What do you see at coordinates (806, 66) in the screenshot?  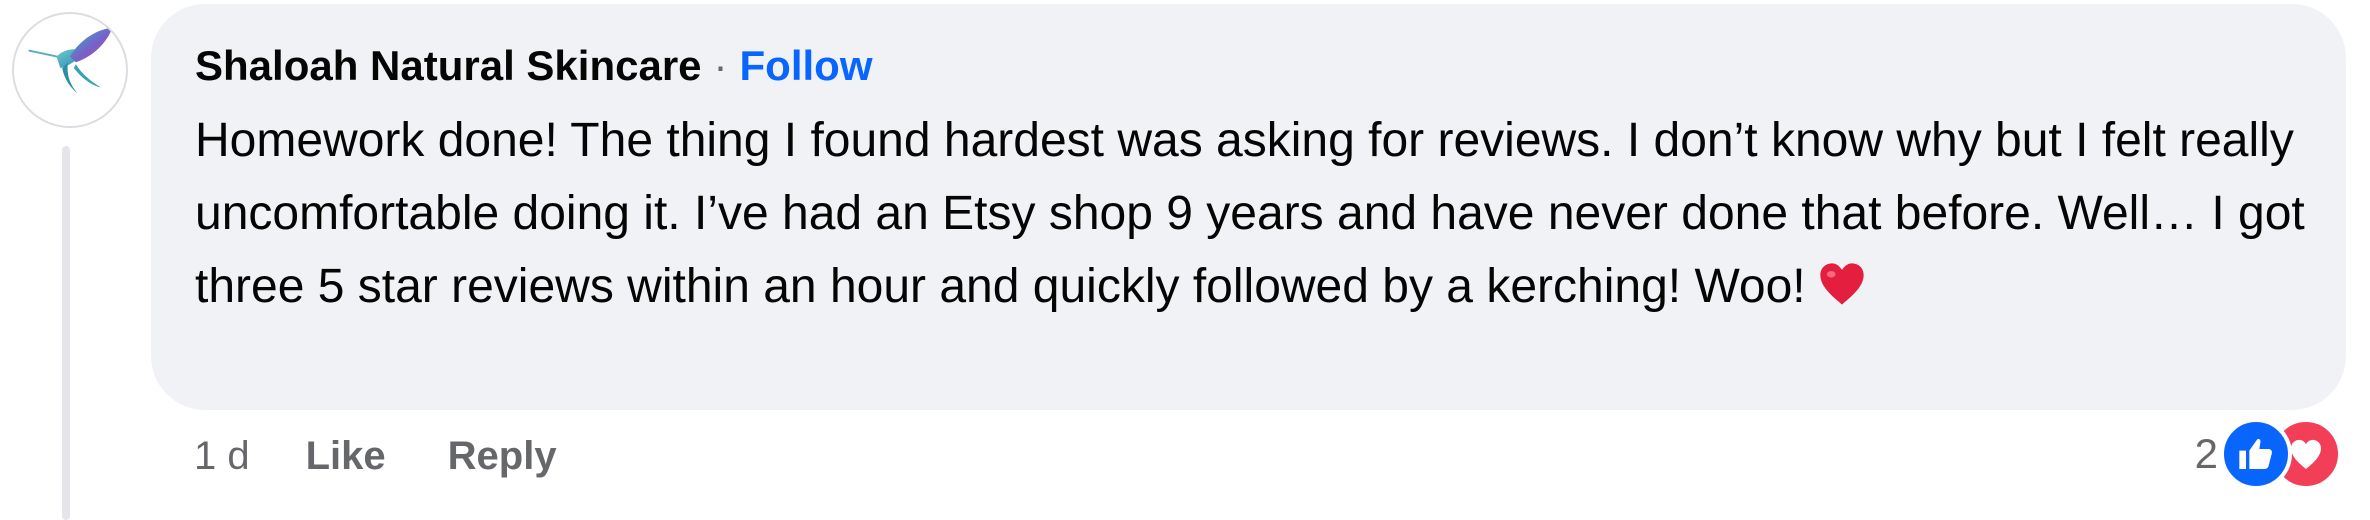 I see `follow-button: Follow` at bounding box center [806, 66].